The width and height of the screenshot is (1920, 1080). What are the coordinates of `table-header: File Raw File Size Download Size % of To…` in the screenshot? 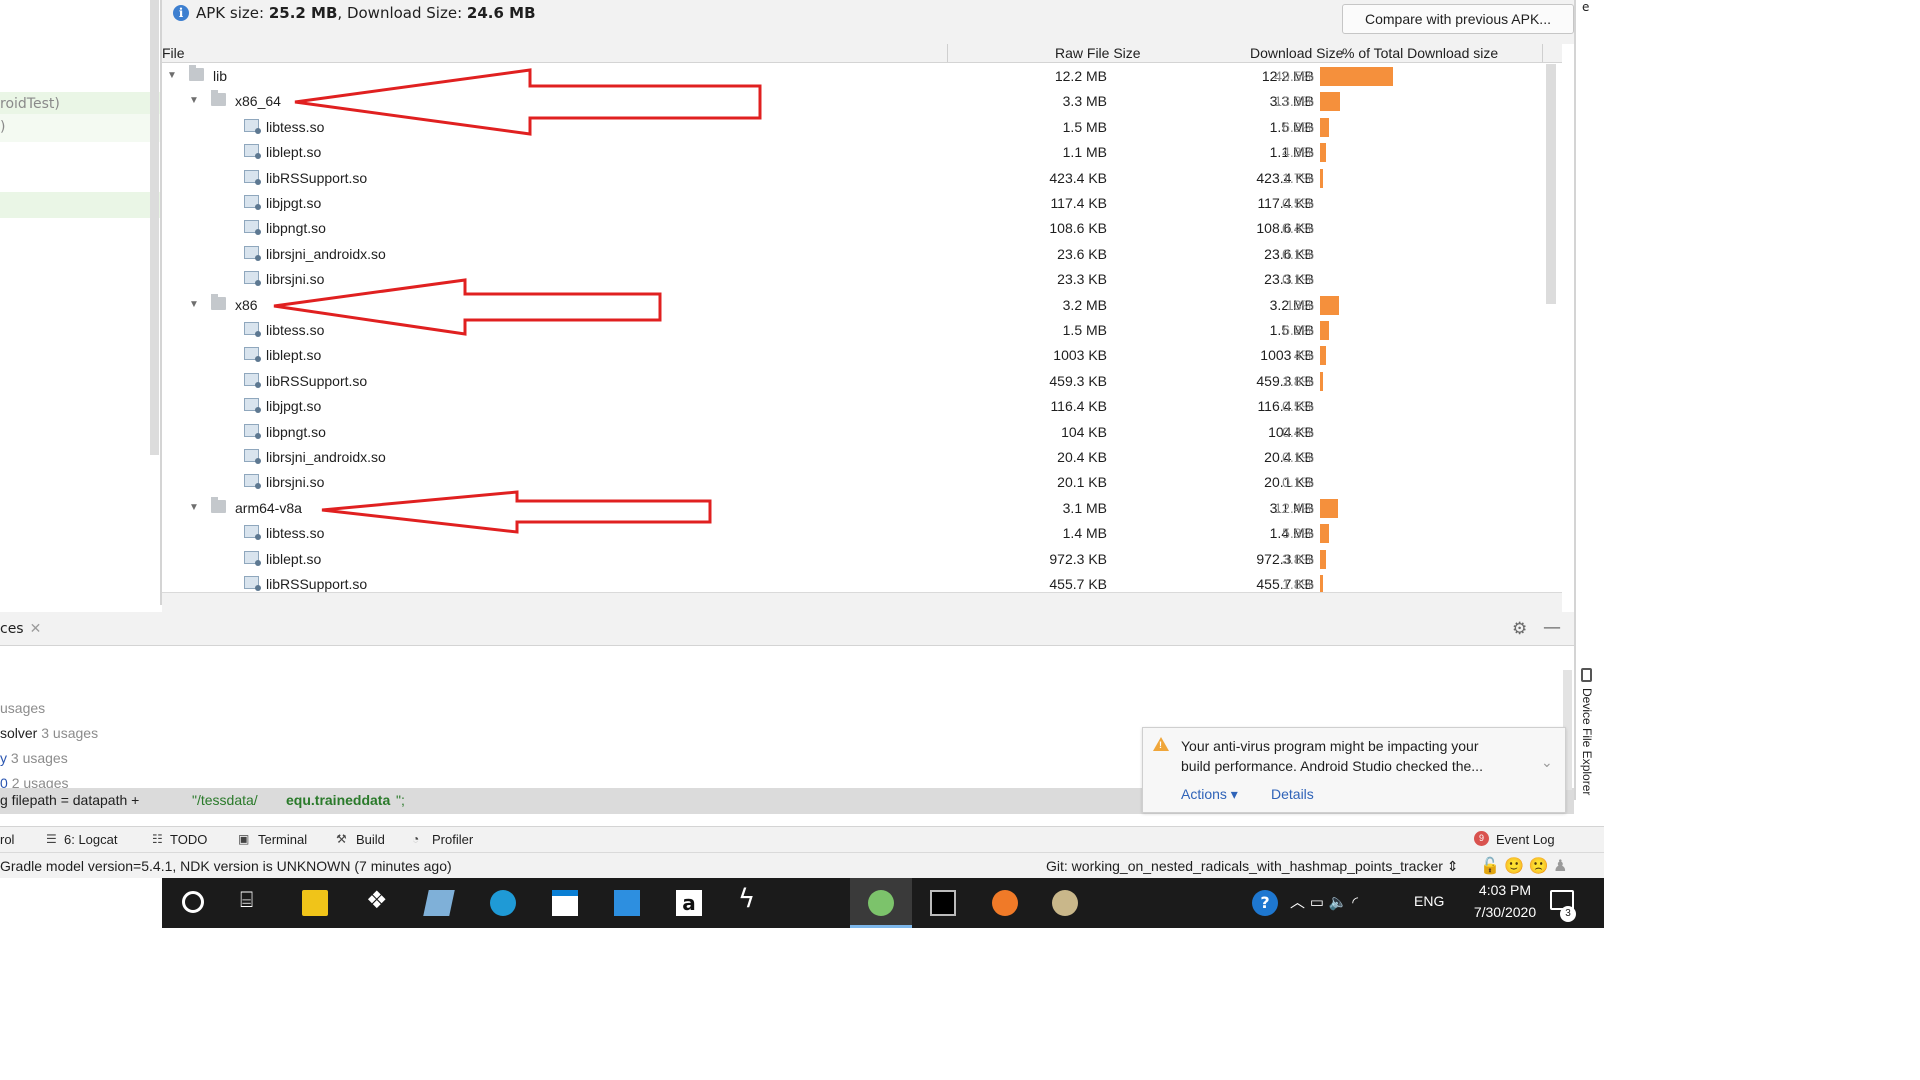 It's located at (862, 53).